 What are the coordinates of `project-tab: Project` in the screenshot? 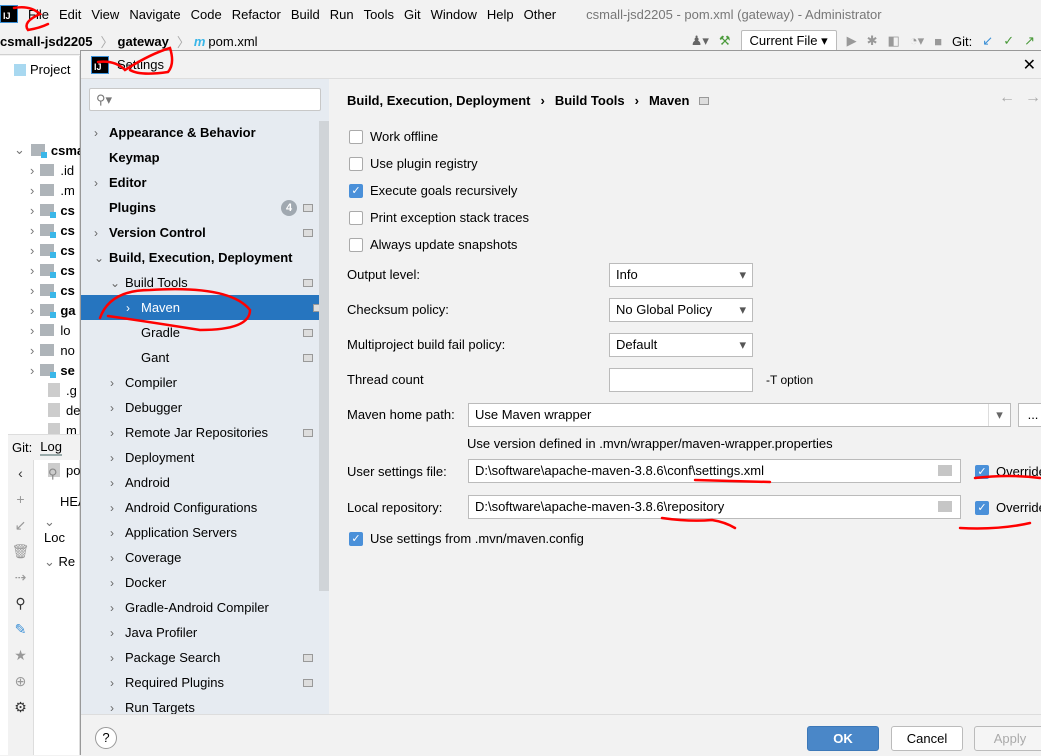 It's located at (42, 69).